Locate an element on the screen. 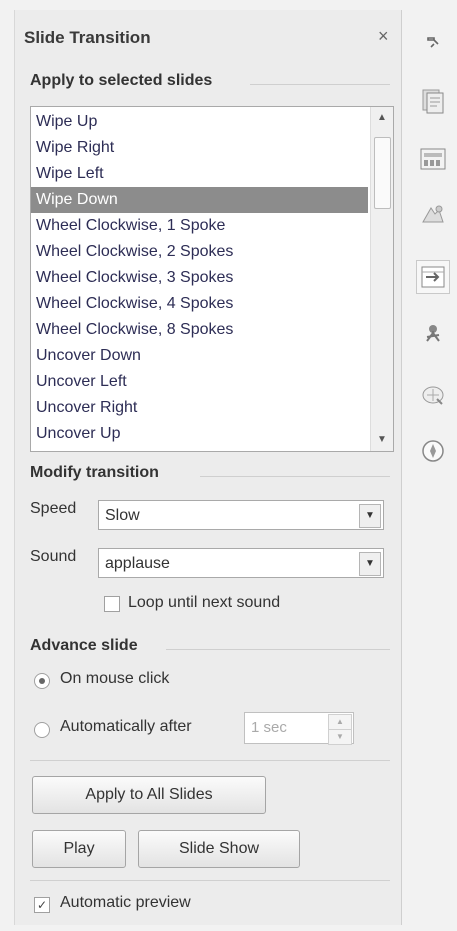 The image size is (457, 931). transition-list-item: Uncover Left is located at coordinates (199, 382).